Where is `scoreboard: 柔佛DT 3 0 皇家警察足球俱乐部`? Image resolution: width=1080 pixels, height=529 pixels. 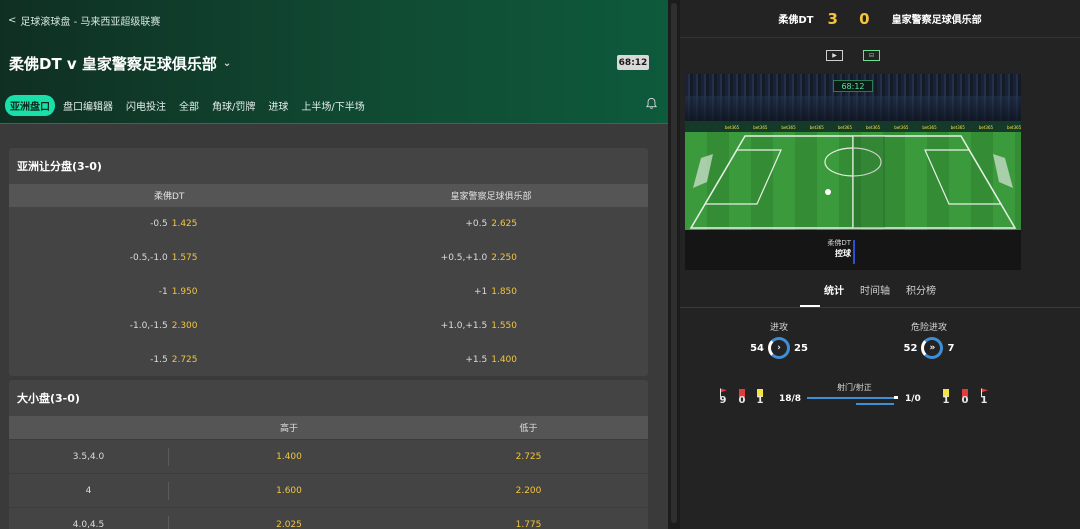 scoreboard: 柔佛DT 3 0 皇家警察足球俱乐部 is located at coordinates (880, 19).